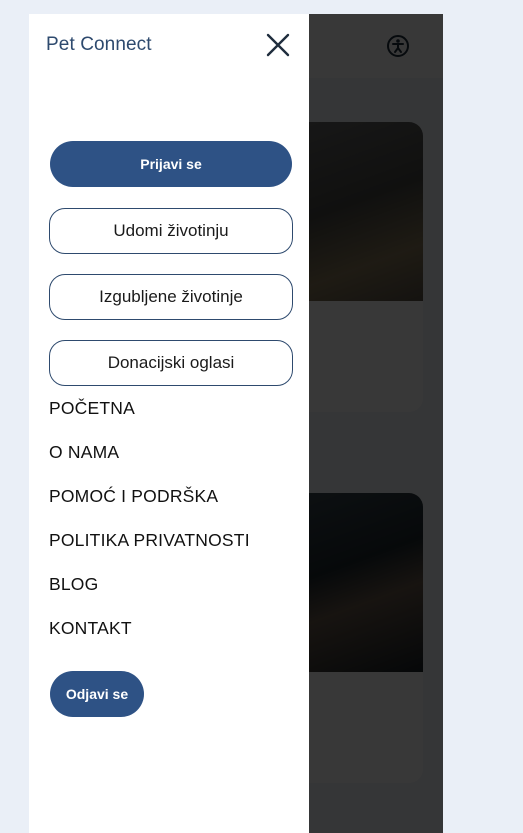 Image resolution: width=523 pixels, height=833 pixels. I want to click on close-button, so click(278, 45).